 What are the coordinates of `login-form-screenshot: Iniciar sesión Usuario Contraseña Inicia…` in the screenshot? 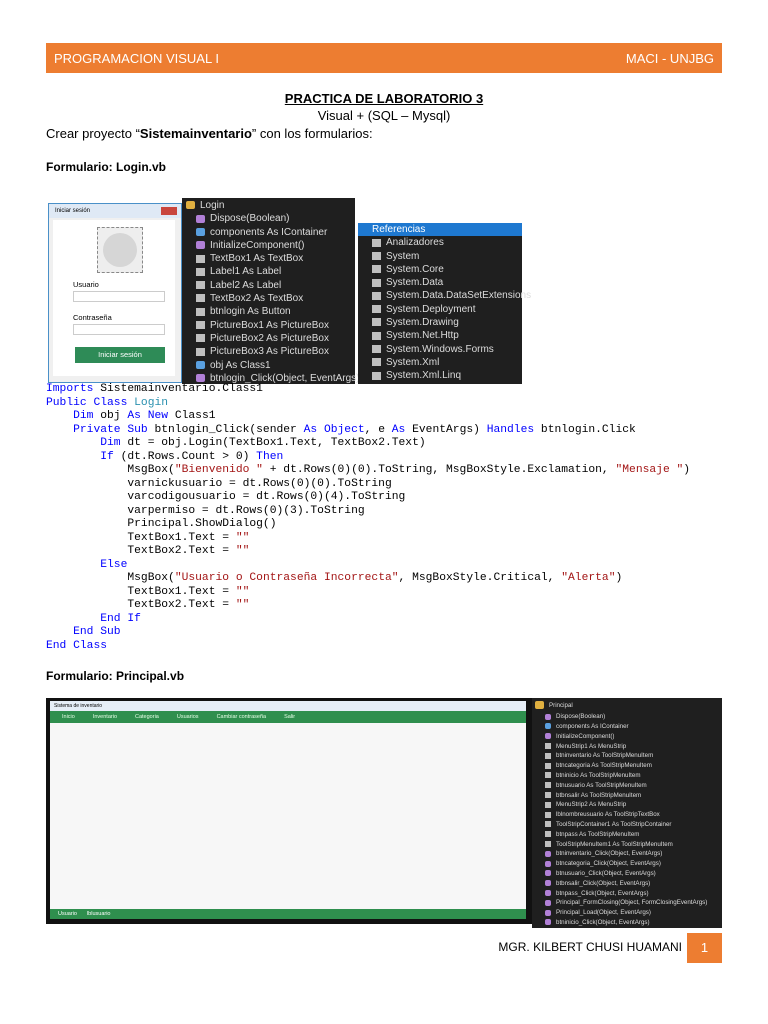 It's located at (115, 293).